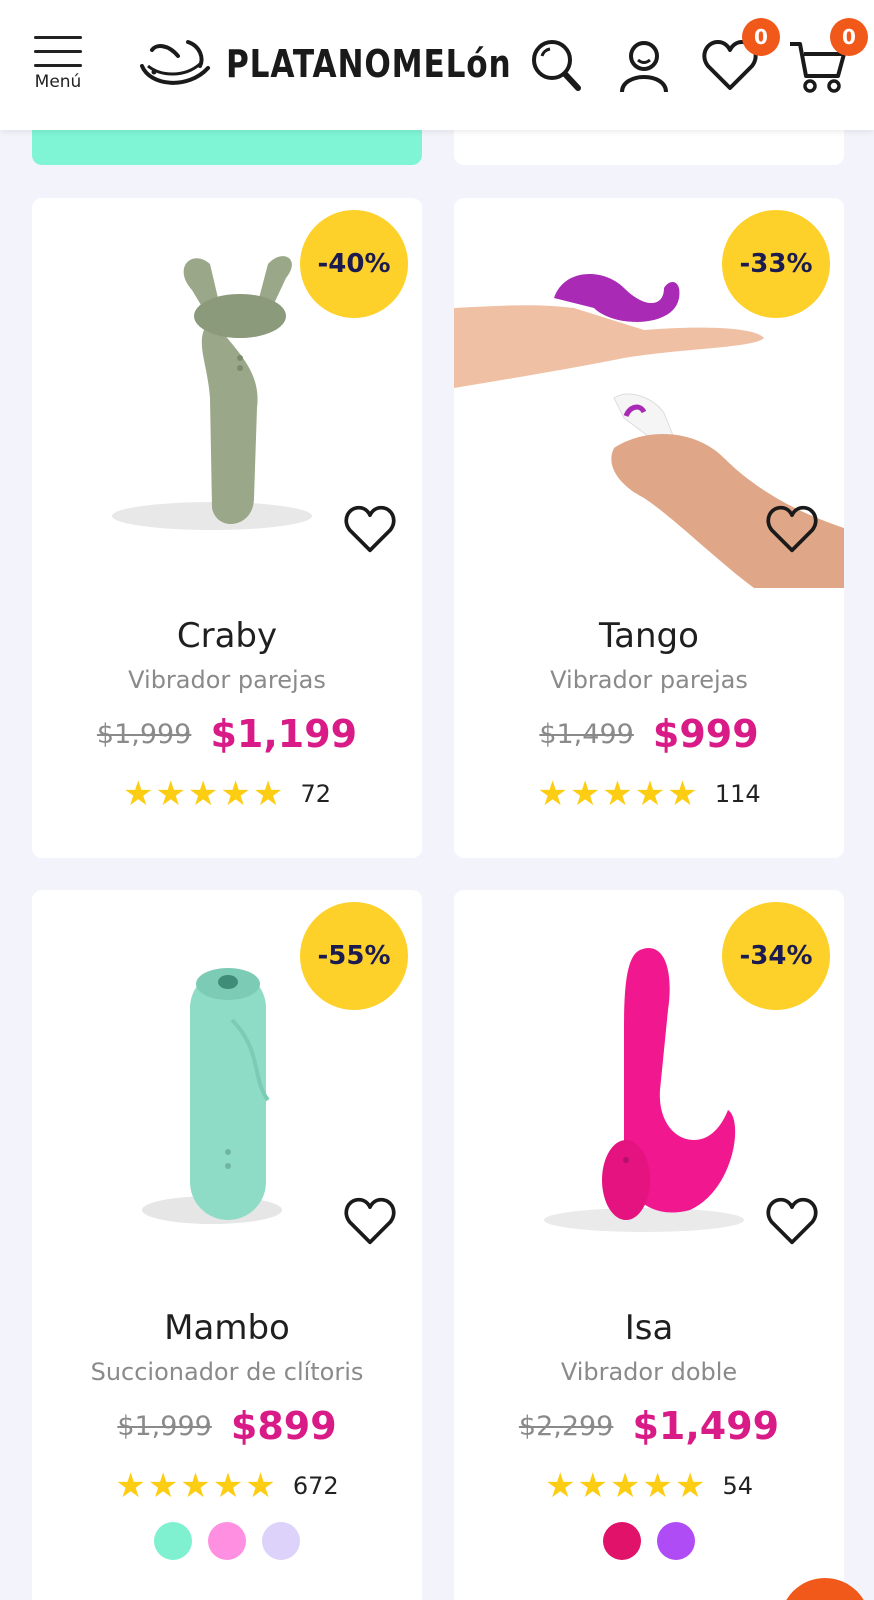 The width and height of the screenshot is (874, 1600). I want to click on review-count: 72, so click(316, 794).